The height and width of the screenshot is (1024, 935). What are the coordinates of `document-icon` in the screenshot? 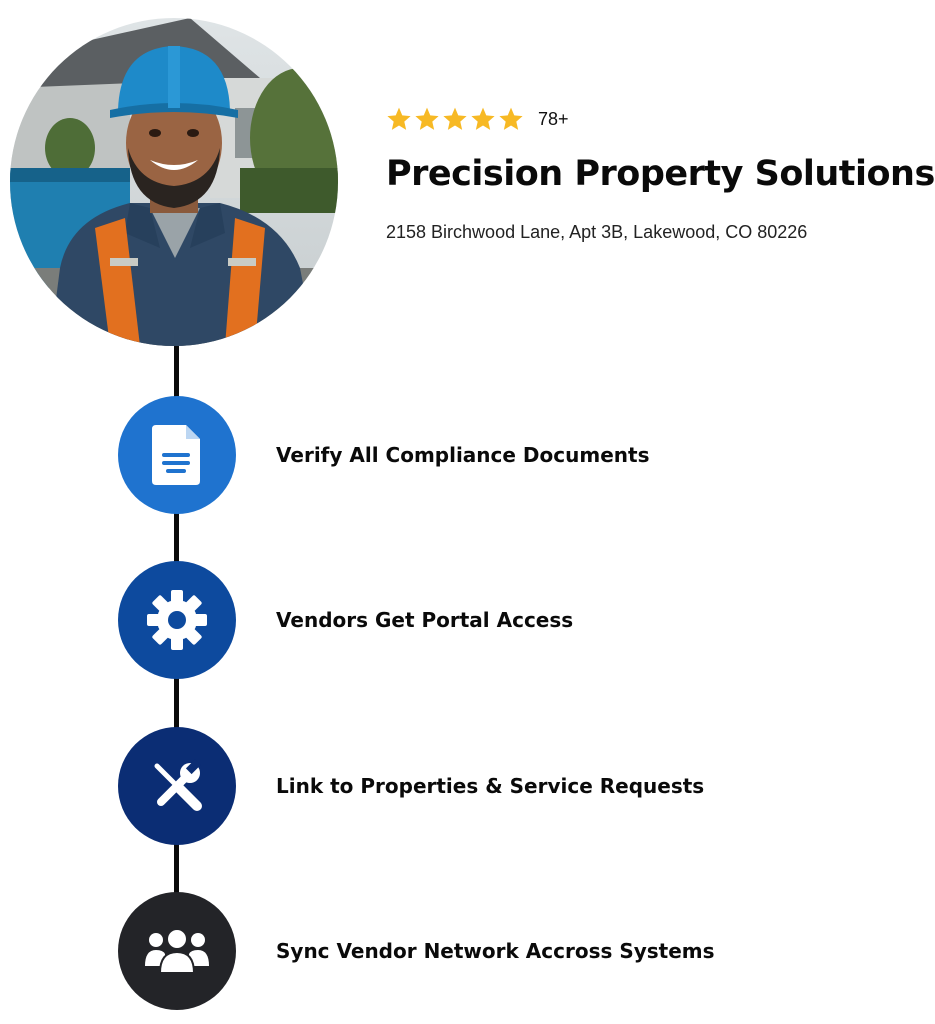 It's located at (176, 455).